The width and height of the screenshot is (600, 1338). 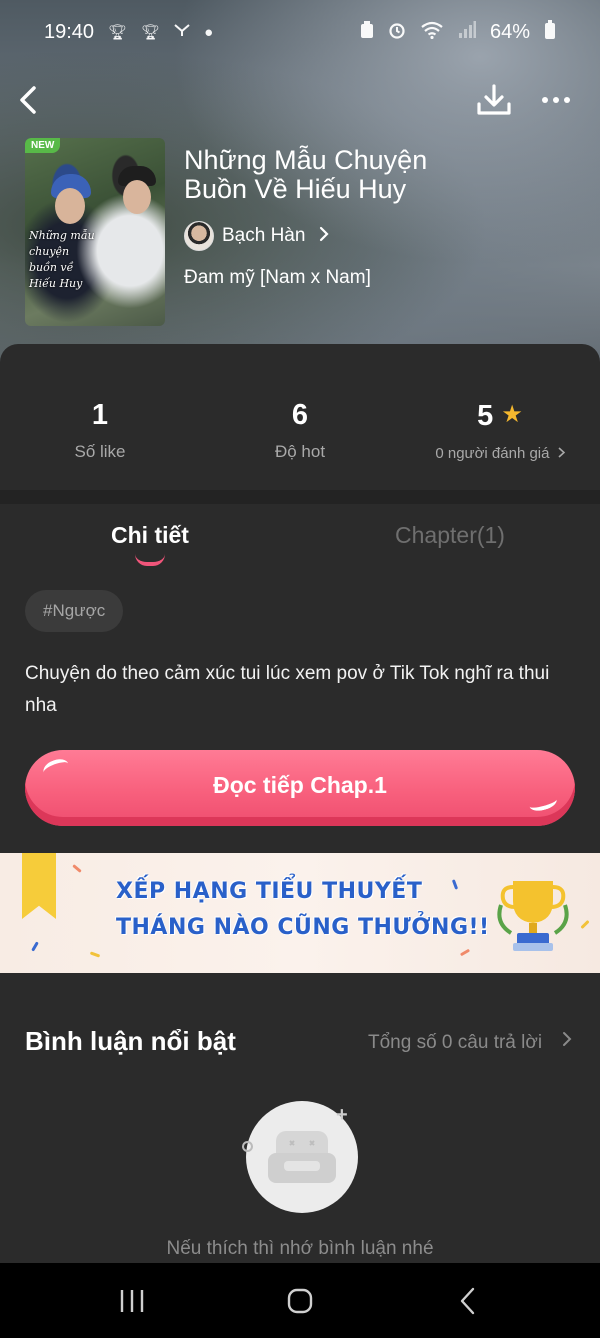 What do you see at coordinates (306, 174) in the screenshot?
I see `story-title: Những Mẫu Chuyện Buồn Về Hiếu Huy` at bounding box center [306, 174].